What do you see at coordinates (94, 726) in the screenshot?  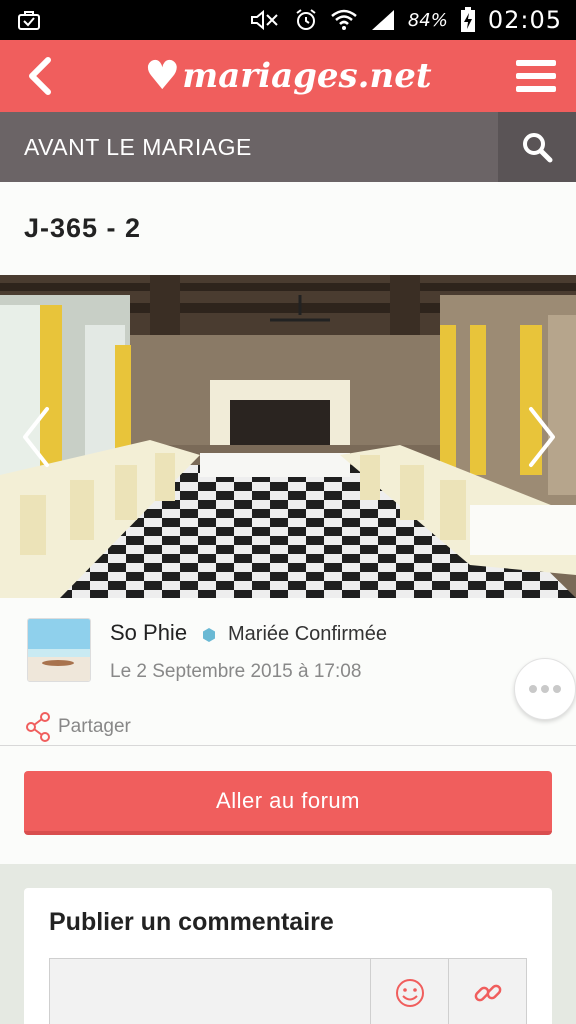 I see `share-label: Partager` at bounding box center [94, 726].